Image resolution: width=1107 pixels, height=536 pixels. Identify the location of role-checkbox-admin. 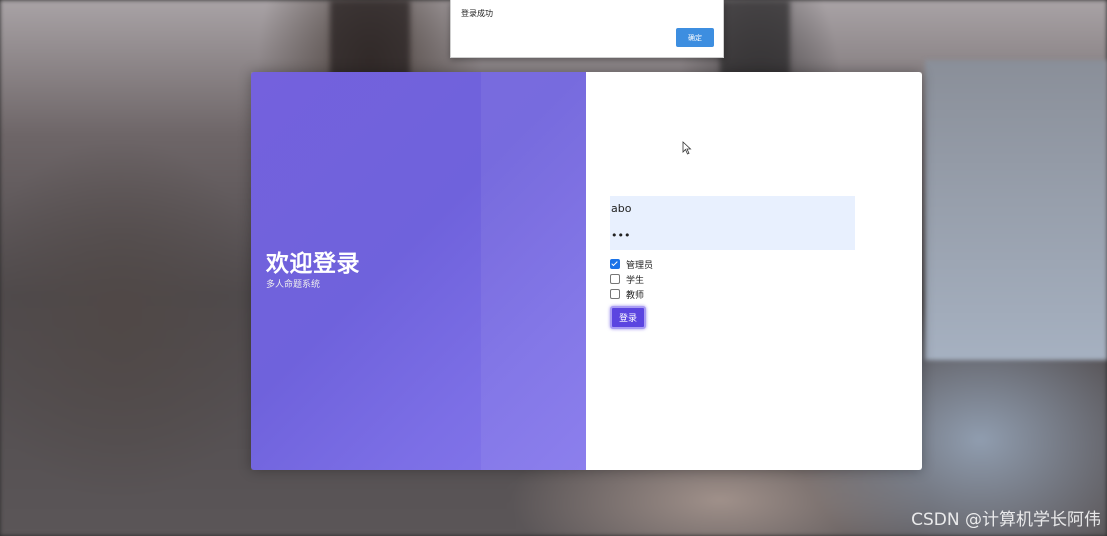
(615, 264).